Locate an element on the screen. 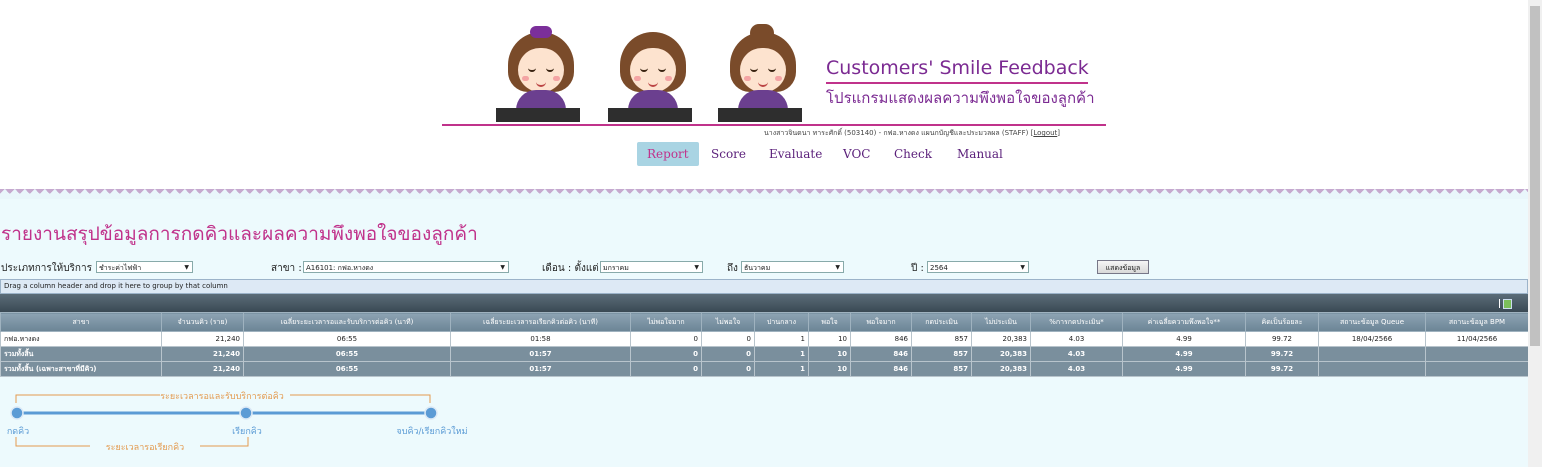  column-header: เฉลี่ยระยะเวลารอเรียกคิวต่อคิว (นาที) is located at coordinates (540, 322).